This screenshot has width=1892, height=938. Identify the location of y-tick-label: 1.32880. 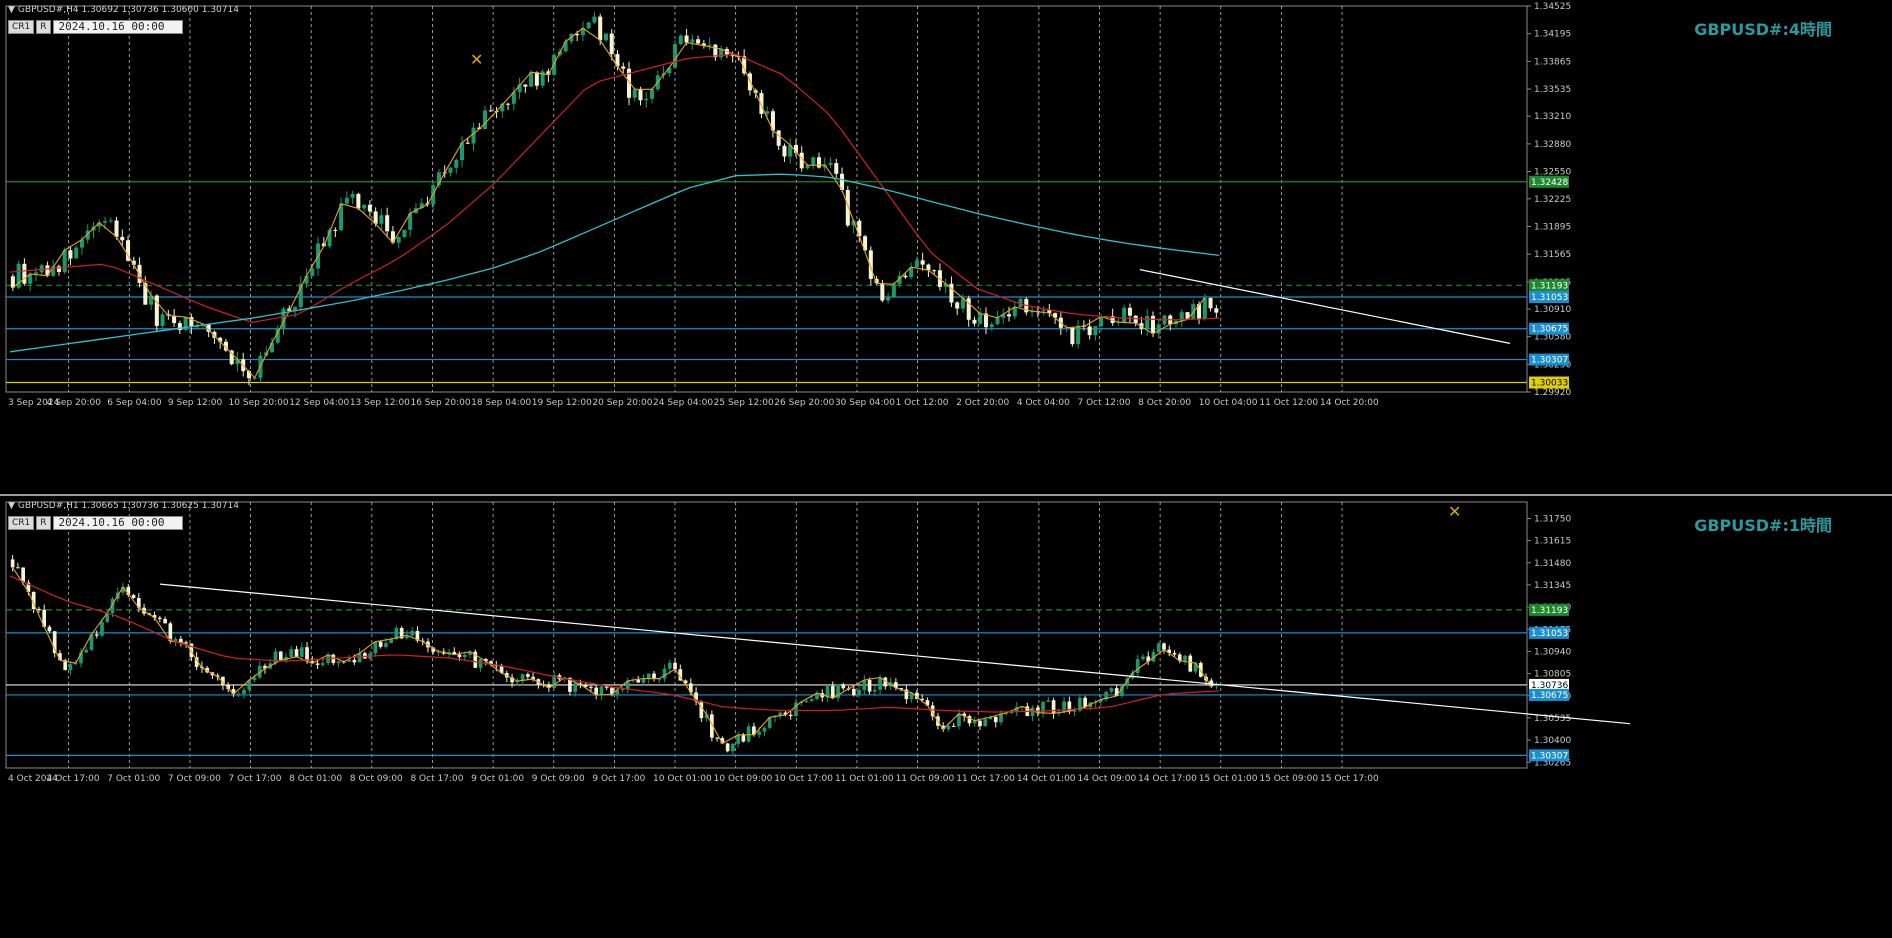
(1552, 145).